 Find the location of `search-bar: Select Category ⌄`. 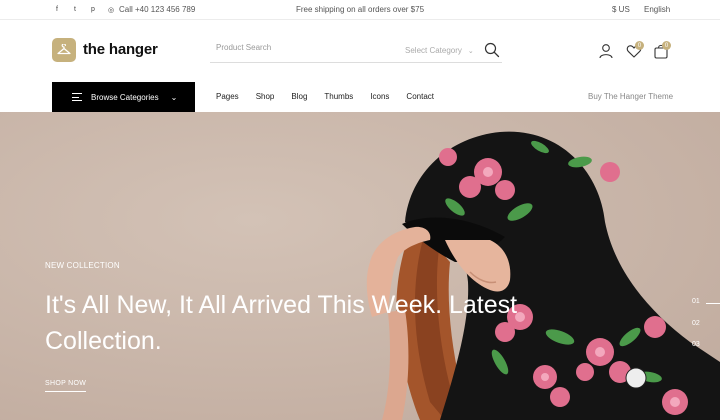

search-bar: Select Category ⌄ is located at coordinates (356, 50).